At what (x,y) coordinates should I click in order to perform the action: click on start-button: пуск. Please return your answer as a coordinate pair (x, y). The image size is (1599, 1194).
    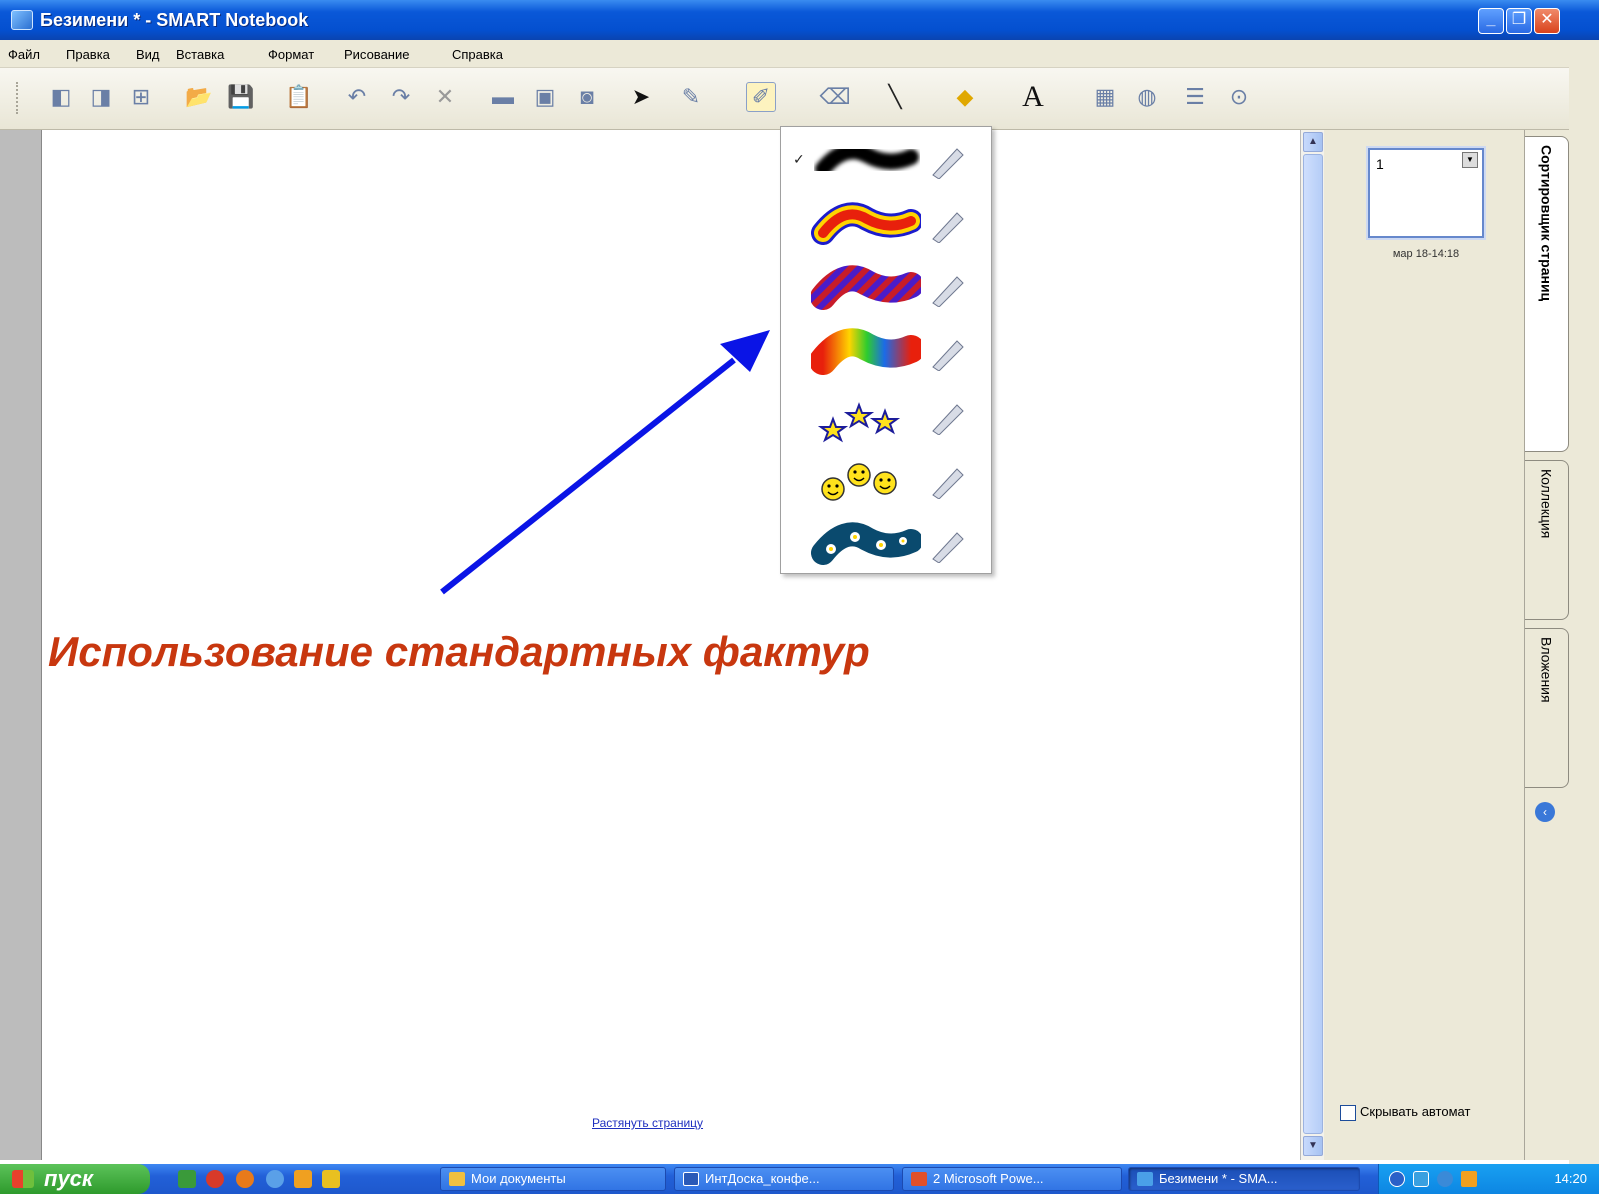
    Looking at the image, I should click on (75, 1179).